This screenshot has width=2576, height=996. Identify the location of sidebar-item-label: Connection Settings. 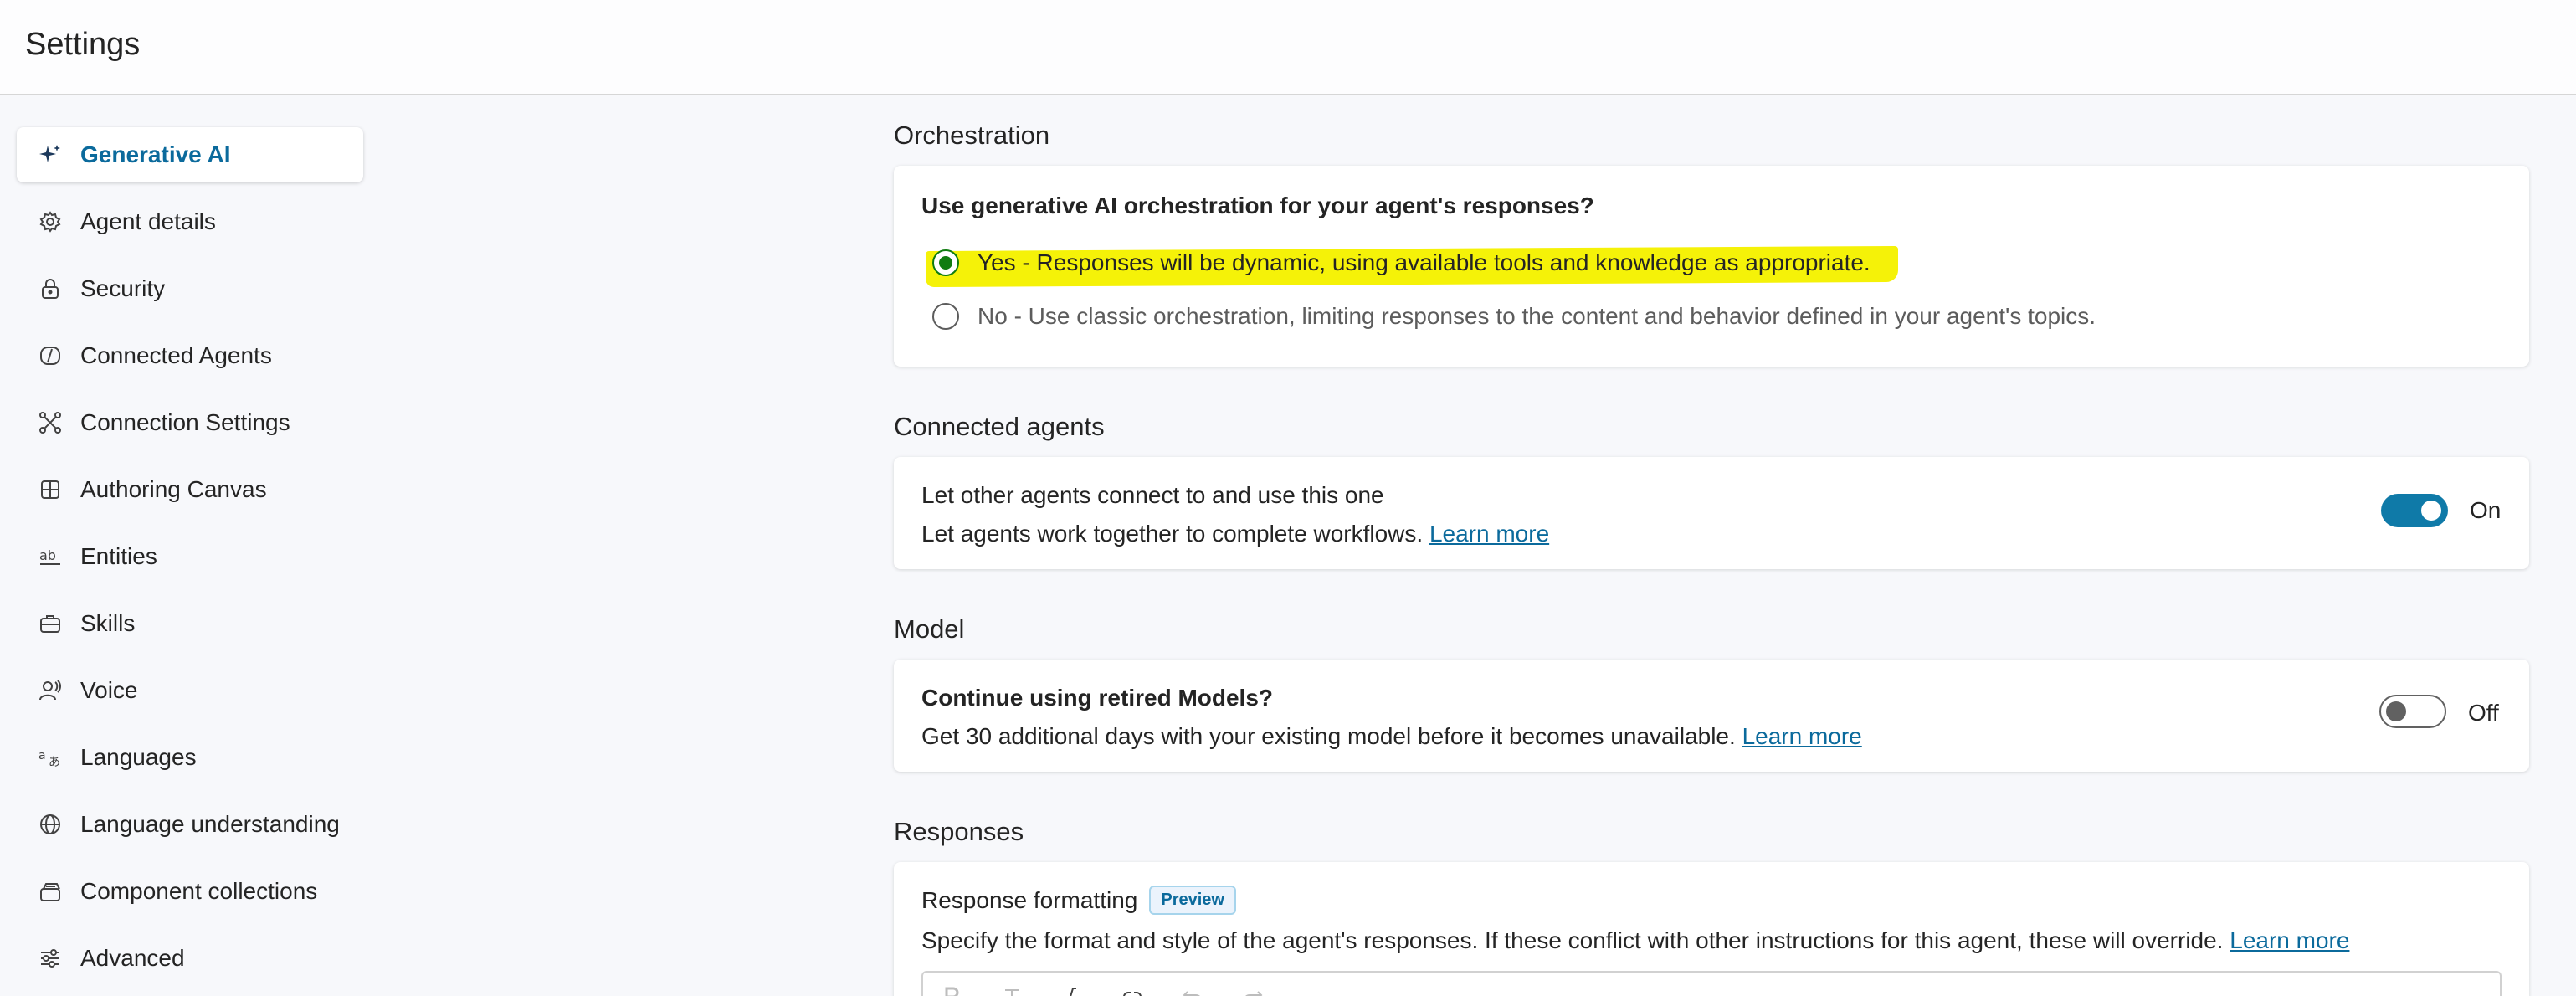
(185, 422).